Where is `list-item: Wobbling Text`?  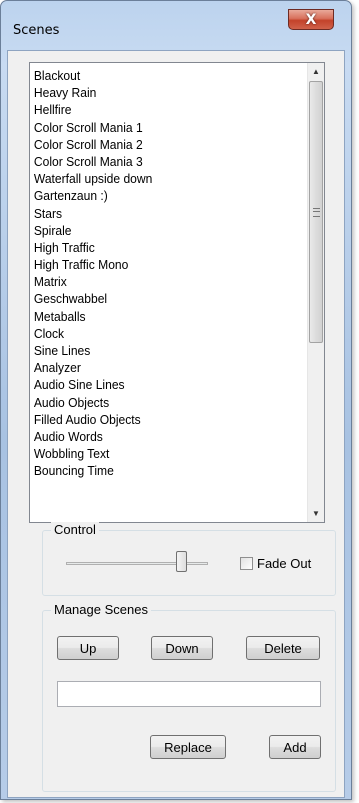 list-item: Wobbling Text is located at coordinates (158, 453).